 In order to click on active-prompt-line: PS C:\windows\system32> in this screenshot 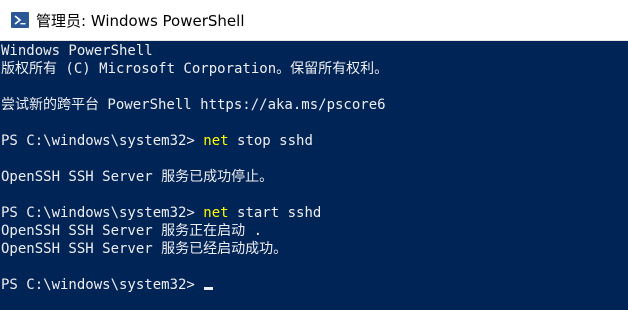, I will do `click(314, 285)`.